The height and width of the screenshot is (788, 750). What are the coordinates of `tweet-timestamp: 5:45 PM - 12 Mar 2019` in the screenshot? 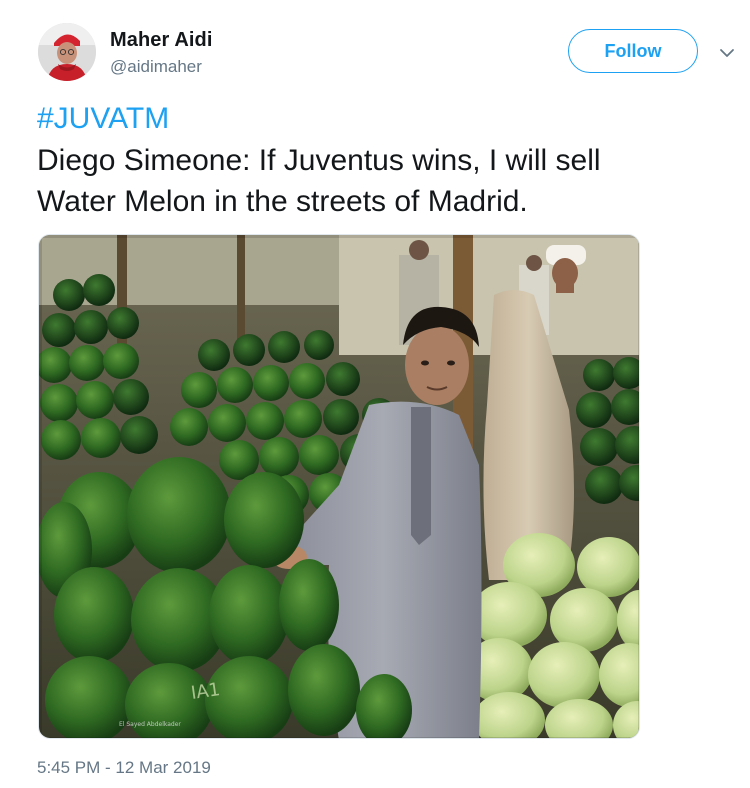 It's located at (124, 768).